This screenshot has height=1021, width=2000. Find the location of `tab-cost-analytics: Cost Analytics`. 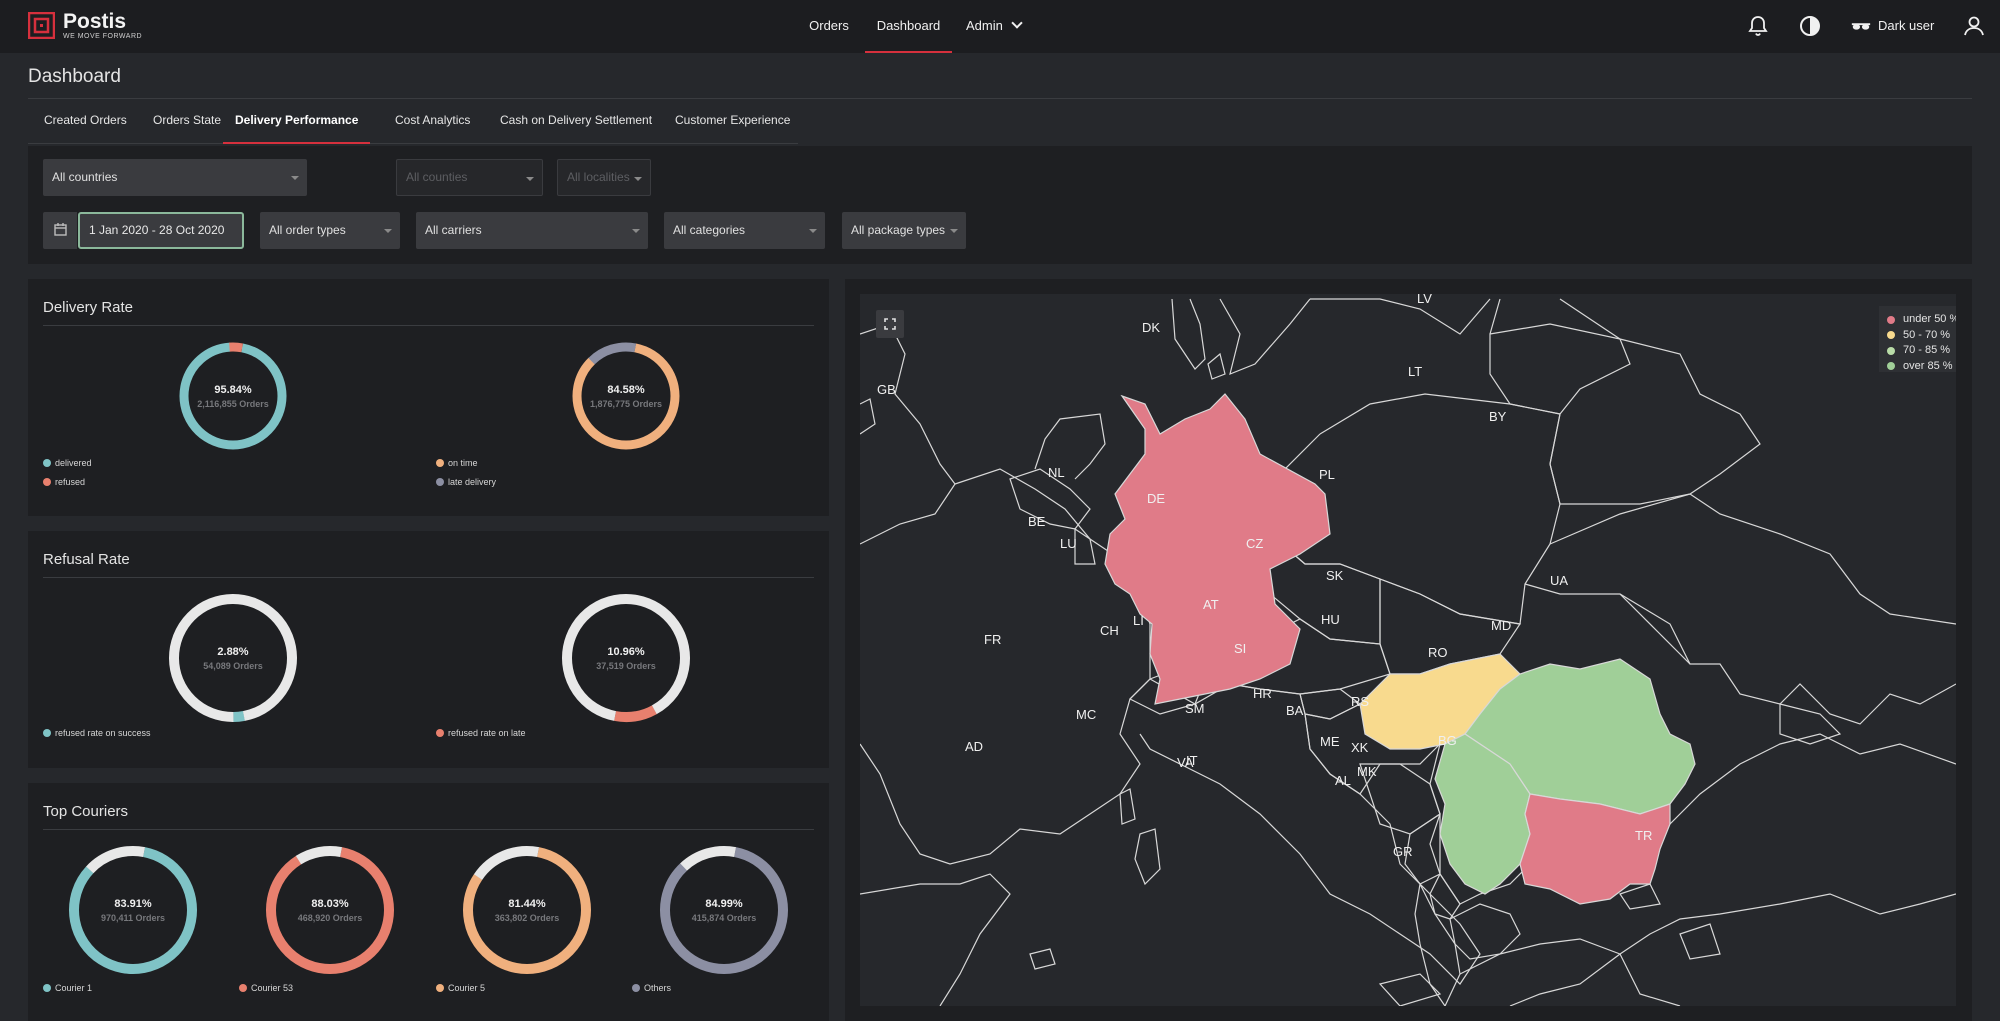

tab-cost-analytics: Cost Analytics is located at coordinates (432, 124).